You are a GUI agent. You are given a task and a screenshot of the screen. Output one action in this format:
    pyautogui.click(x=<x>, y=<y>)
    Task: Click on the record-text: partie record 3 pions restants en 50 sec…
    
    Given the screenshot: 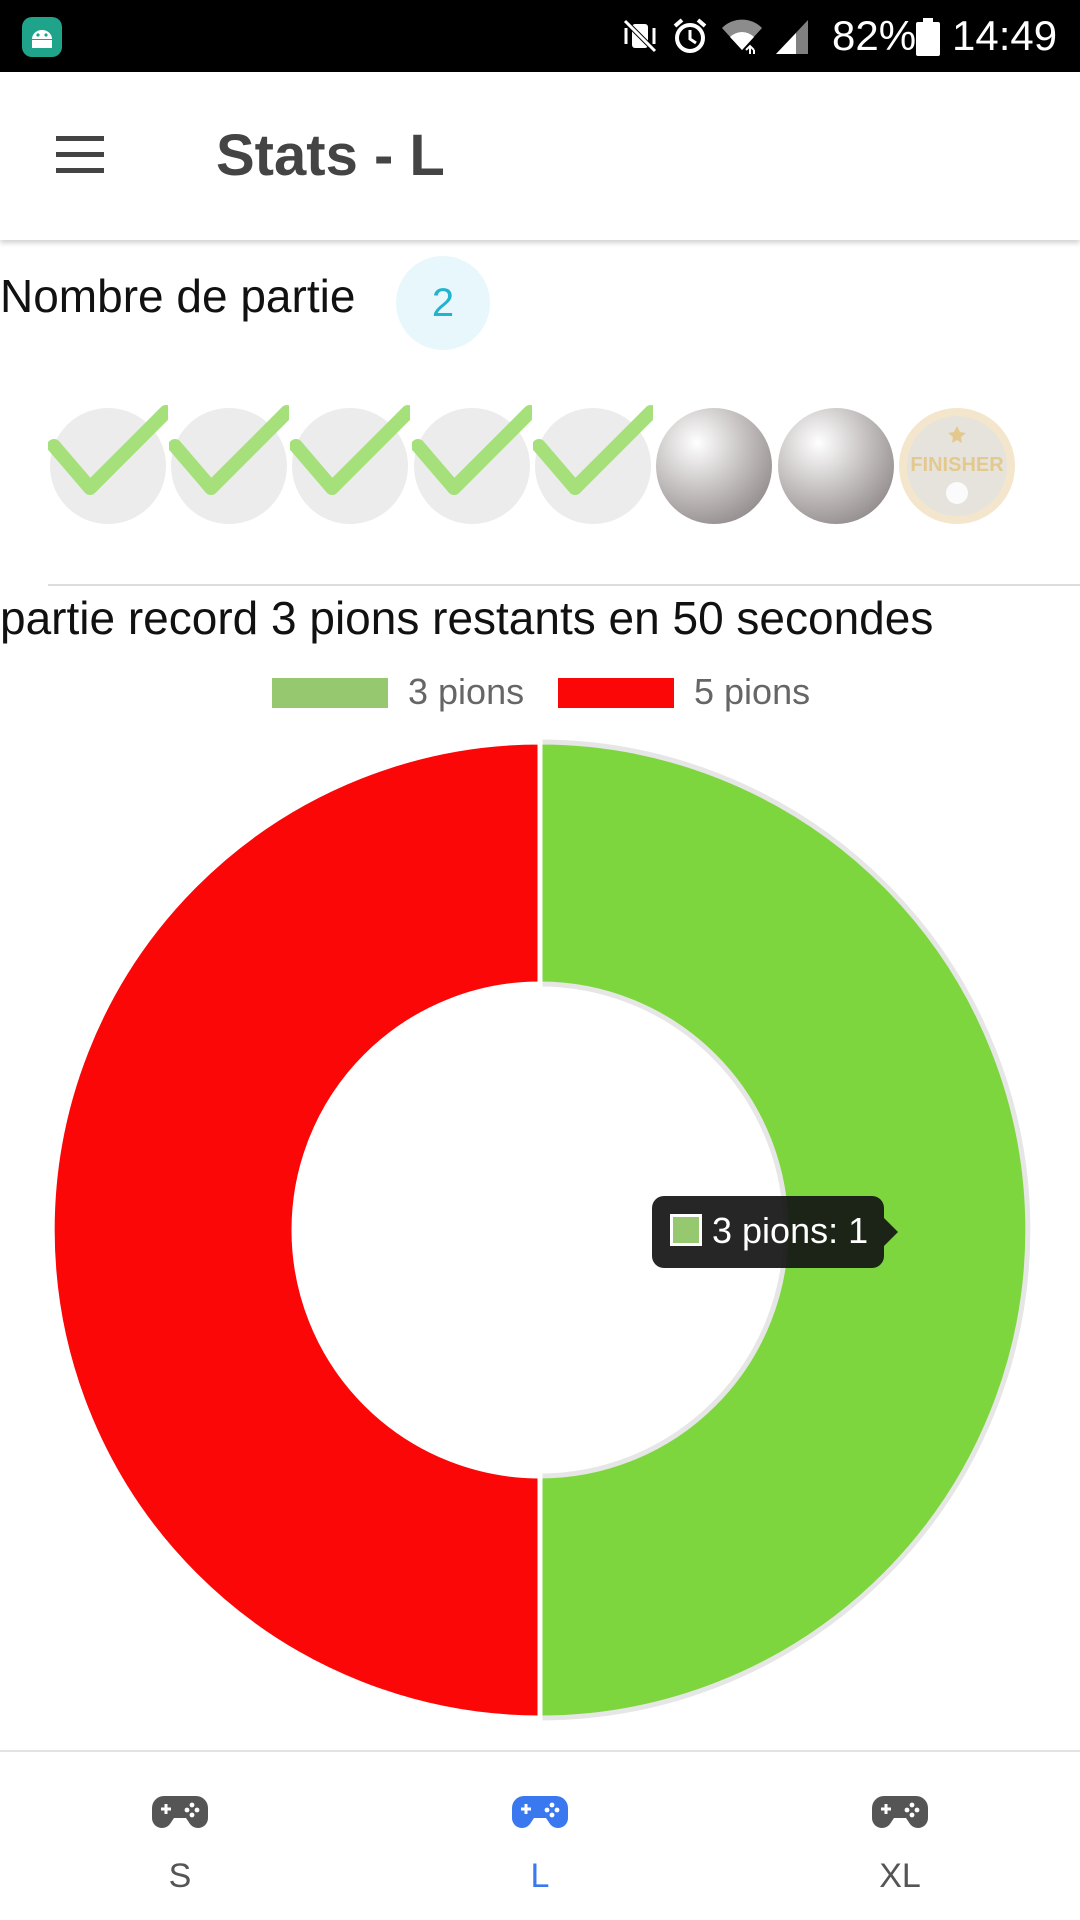 What is the action you would take?
    pyautogui.click(x=467, y=618)
    